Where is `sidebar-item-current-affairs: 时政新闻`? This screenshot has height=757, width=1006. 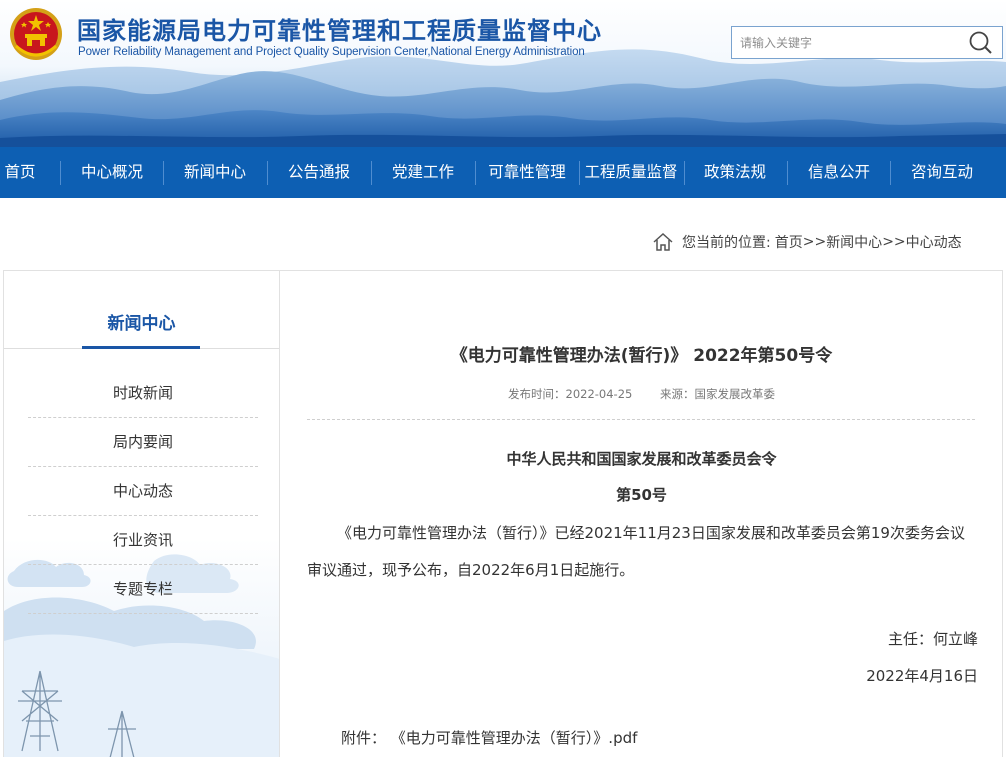
sidebar-item-current-affairs: 时政新闻 is located at coordinates (143, 393).